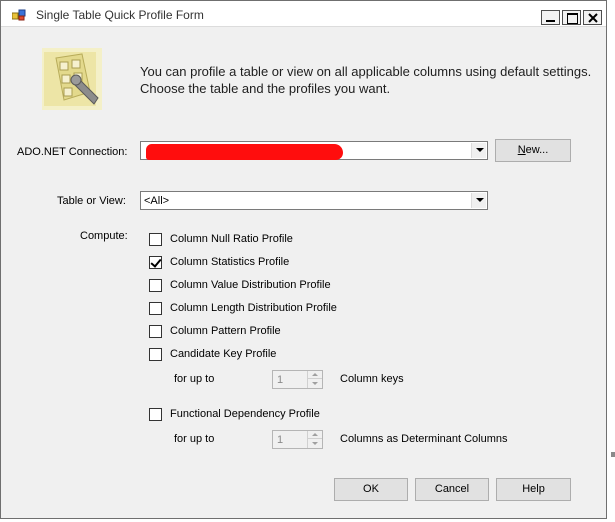 Image resolution: width=615 pixels, height=522 pixels. I want to click on profile-option-candidate-key: Candidate Key Profile, so click(212, 354).